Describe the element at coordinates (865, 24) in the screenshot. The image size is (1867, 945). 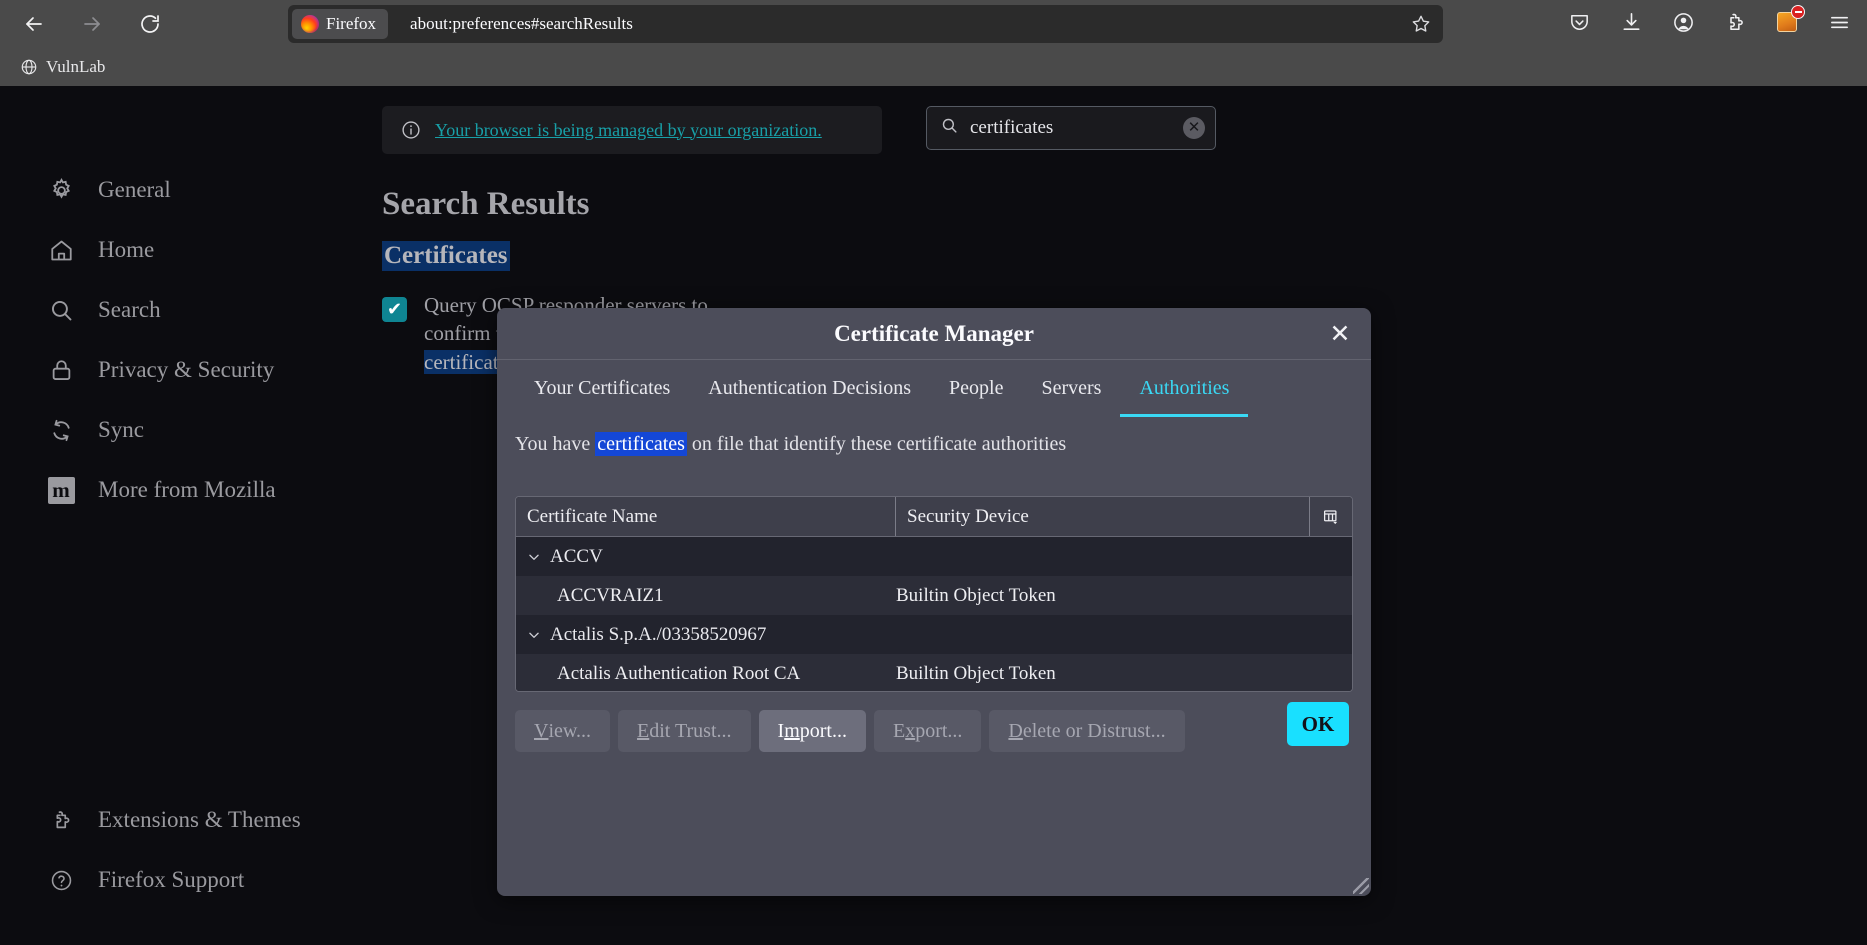
I see `url-bar: Firefox about:preferences#searchResults` at that location.